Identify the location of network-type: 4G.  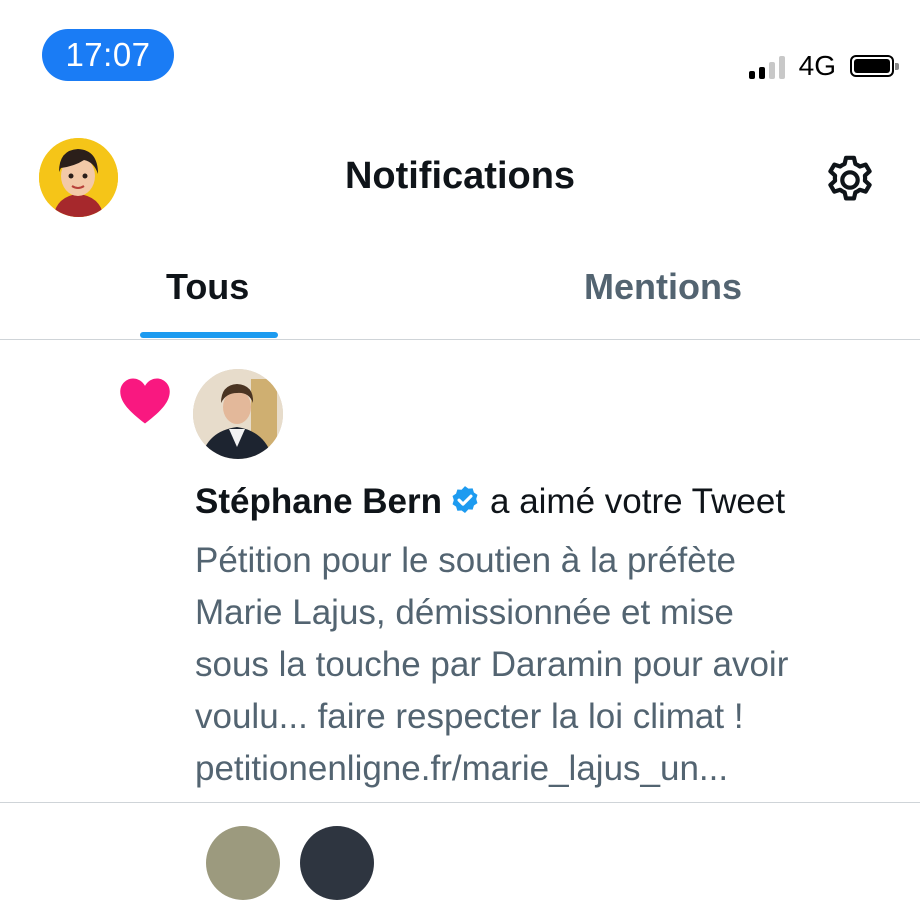
(817, 65).